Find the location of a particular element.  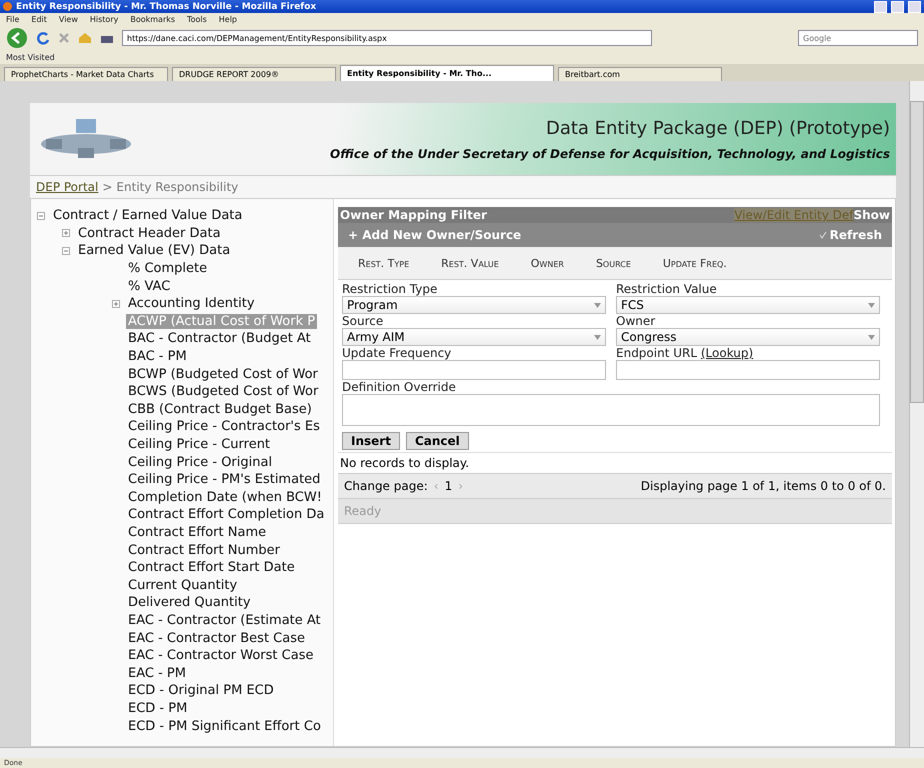

browser-tab: Breitbart.com is located at coordinates (640, 74).